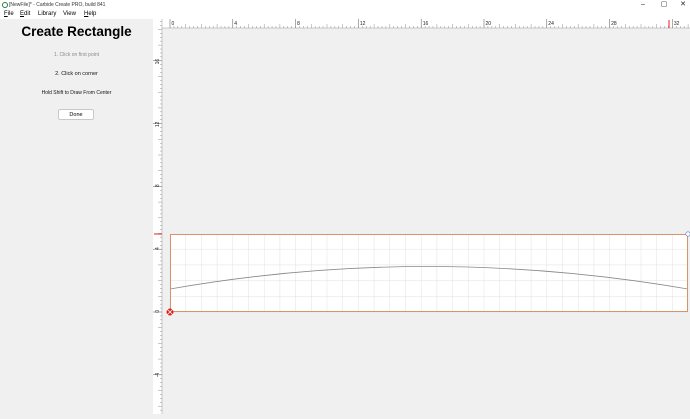 This screenshot has width=690, height=419. Describe the element at coordinates (76, 55) in the screenshot. I see `step-1-instruction: 1. Click on first point` at that location.